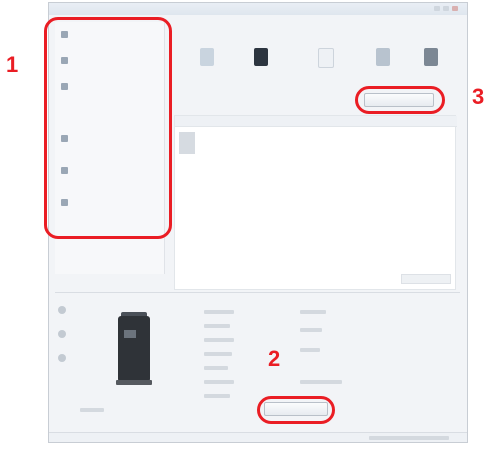 Image resolution: width=490 pixels, height=451 pixels. I want to click on maximize-button, so click(446, 8).